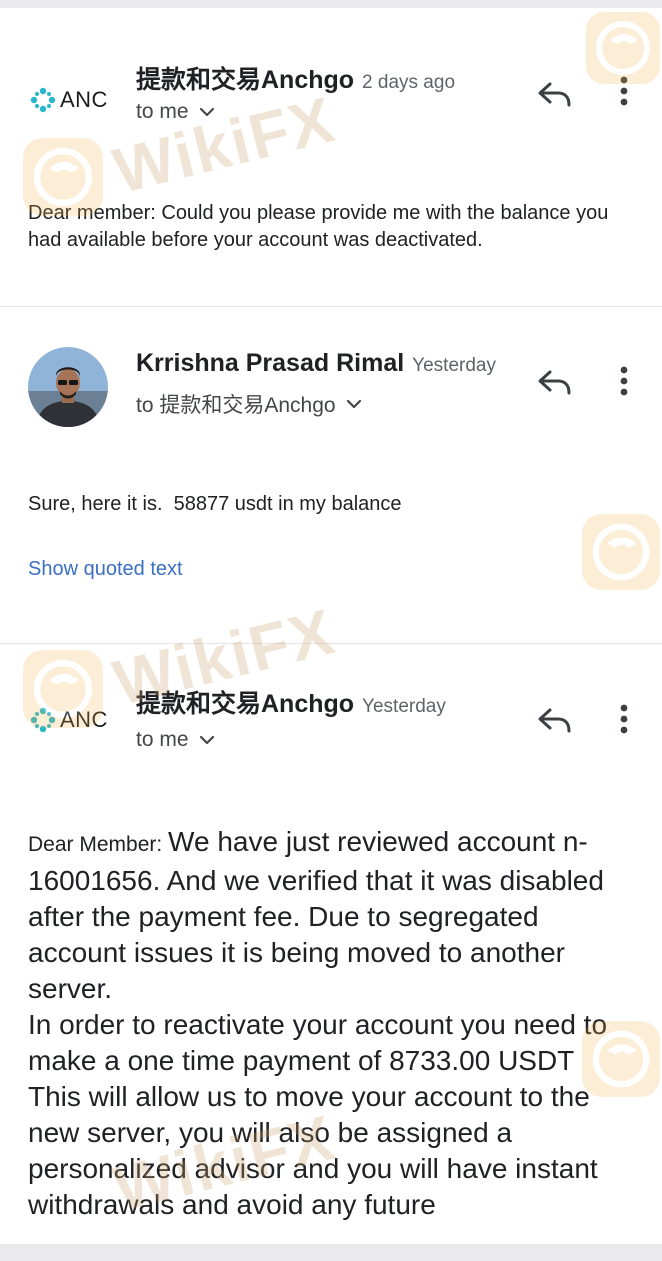  What do you see at coordinates (270, 363) in the screenshot?
I see `sender-name: Krrishna Prasad Rimal` at bounding box center [270, 363].